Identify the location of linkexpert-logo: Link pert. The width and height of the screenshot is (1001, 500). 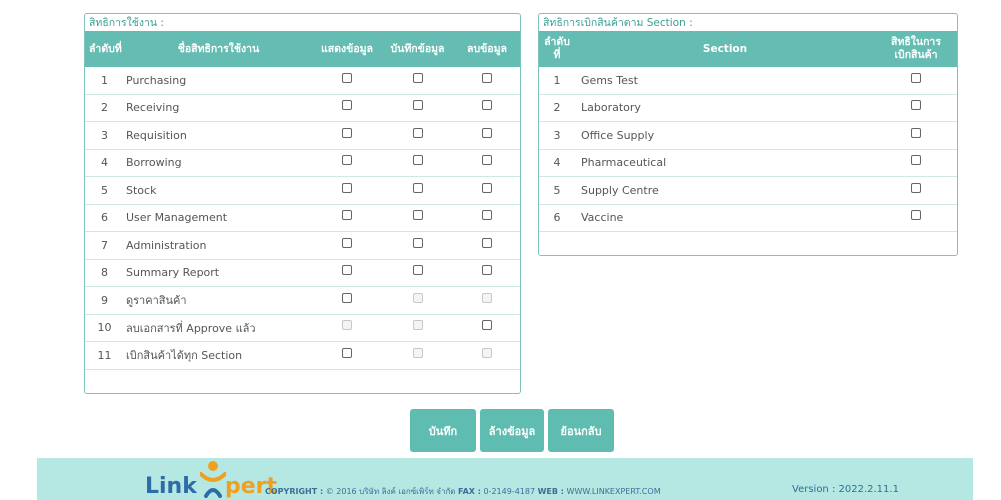
(211, 479).